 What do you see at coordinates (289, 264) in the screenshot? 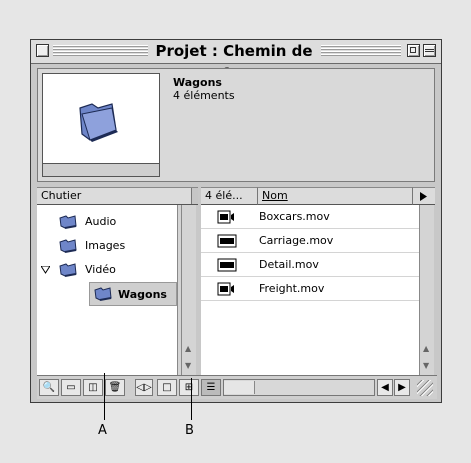
I see `clip-name: Detail.mov` at bounding box center [289, 264].